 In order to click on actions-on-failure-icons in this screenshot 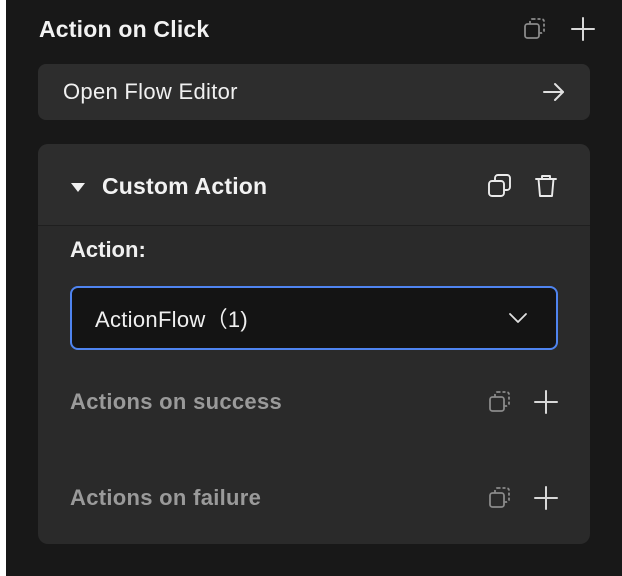, I will do `click(523, 498)`.